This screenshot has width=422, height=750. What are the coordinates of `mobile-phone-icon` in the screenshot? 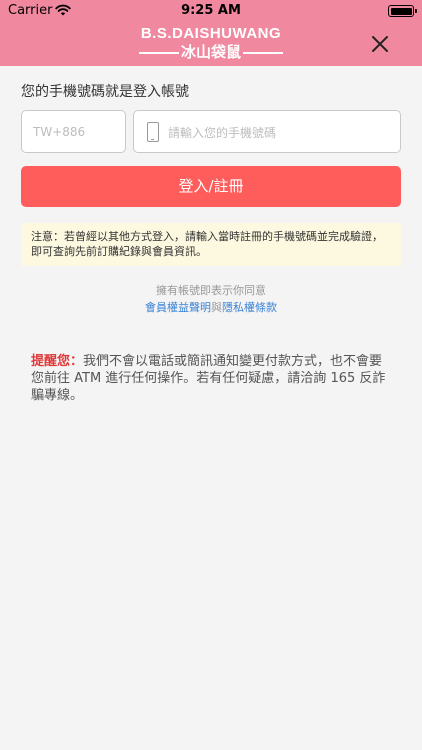 It's located at (153, 132).